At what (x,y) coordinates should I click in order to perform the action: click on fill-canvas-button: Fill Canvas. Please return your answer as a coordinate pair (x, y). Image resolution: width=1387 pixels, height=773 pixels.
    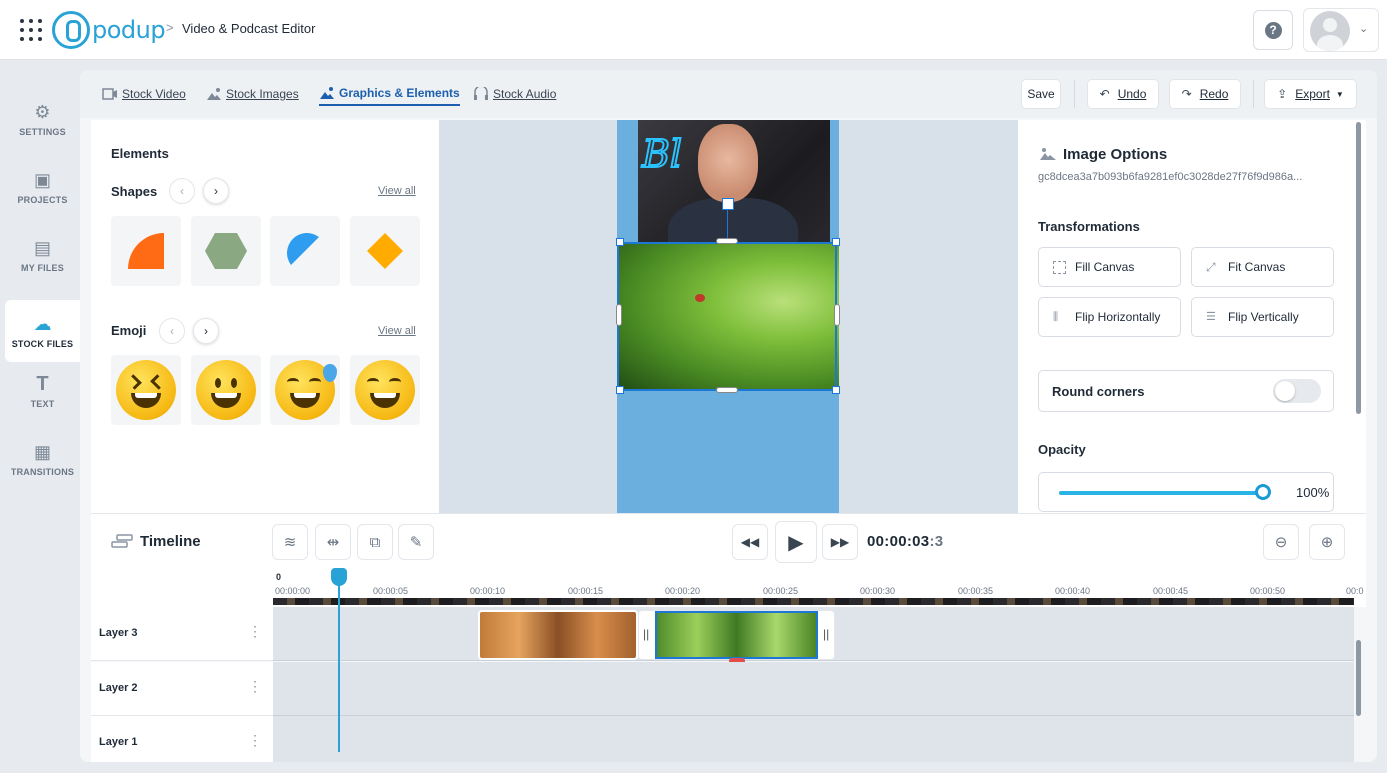
    Looking at the image, I should click on (1109, 267).